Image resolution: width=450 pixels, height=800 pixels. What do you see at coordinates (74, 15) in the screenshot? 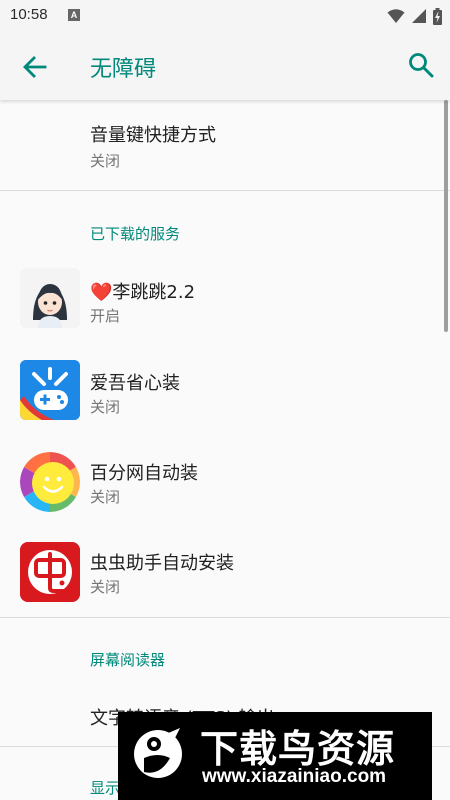
I see `notification-a-icon: A` at bounding box center [74, 15].